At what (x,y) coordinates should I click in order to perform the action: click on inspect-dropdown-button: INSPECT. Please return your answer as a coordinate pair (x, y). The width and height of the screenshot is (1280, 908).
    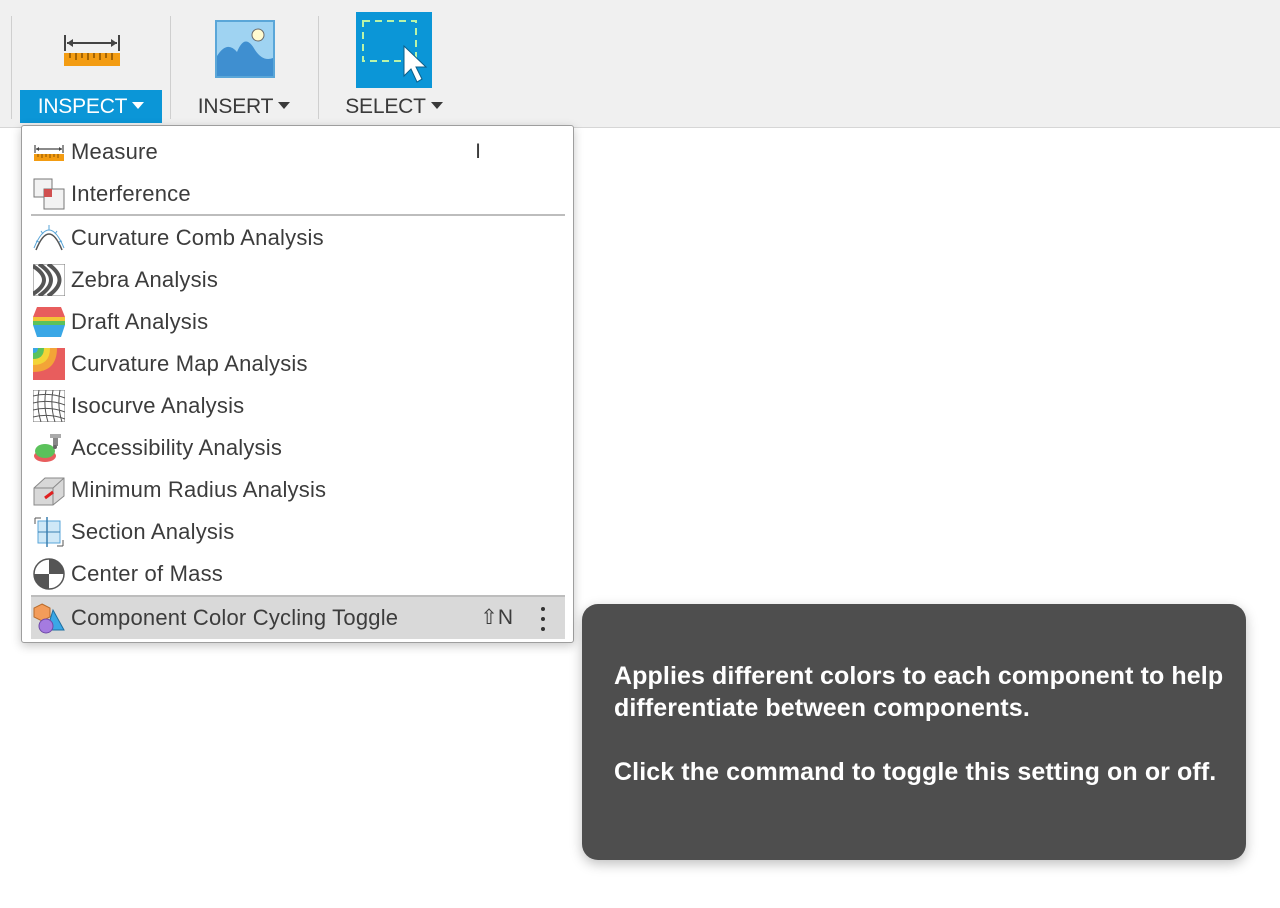
    Looking at the image, I should click on (91, 106).